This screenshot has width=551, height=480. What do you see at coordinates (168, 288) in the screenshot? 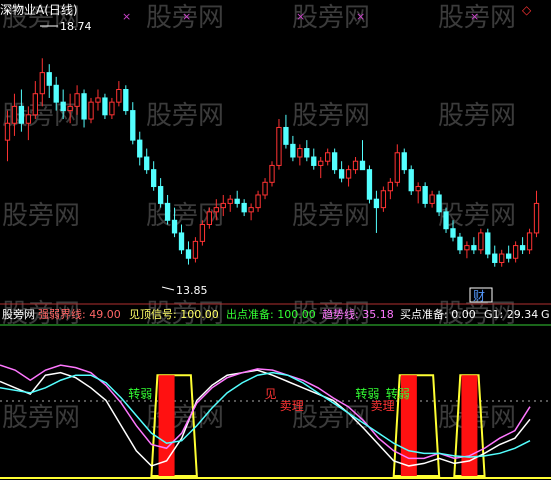
I see `low-pointer` at bounding box center [168, 288].